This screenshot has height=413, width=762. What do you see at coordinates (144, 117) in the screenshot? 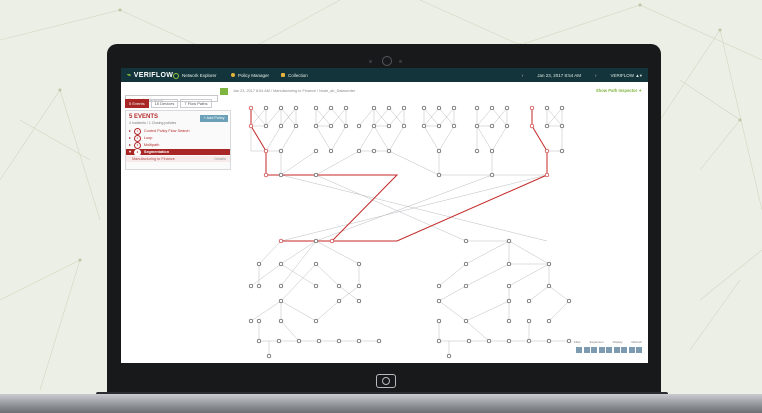
I see `events-title: 5 EVENTS` at bounding box center [144, 117].